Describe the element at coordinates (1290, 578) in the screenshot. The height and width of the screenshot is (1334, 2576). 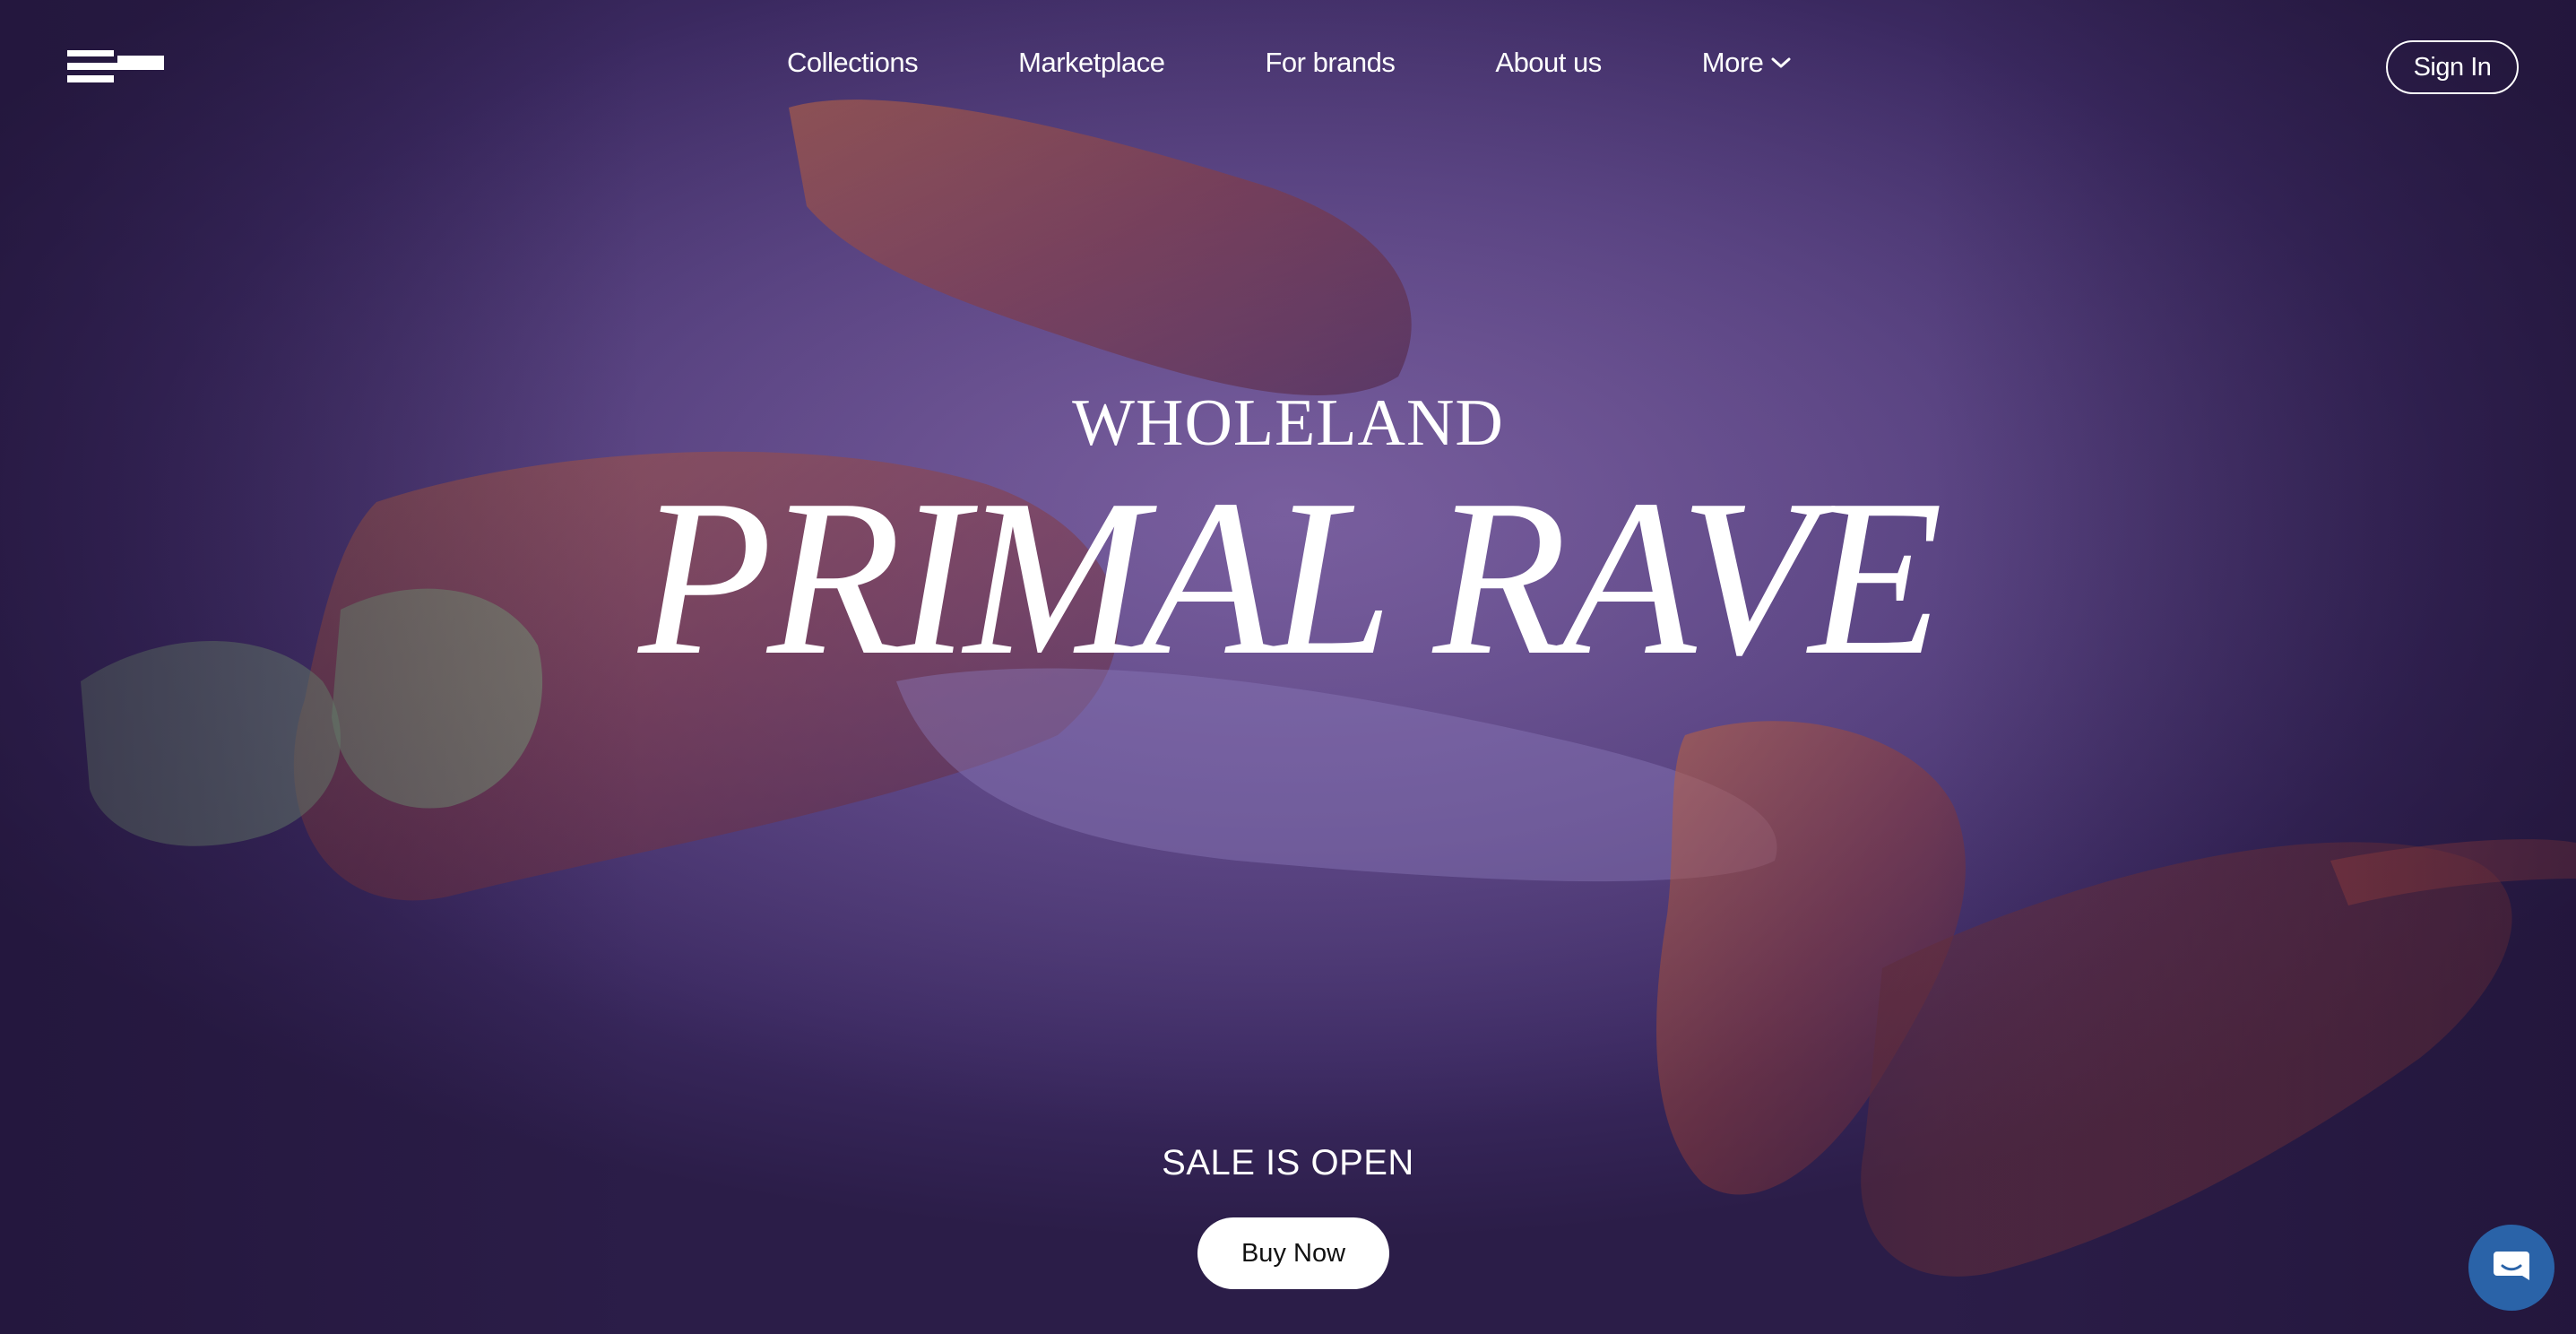
I see `hero-title: PRIMAL RAVE` at that location.